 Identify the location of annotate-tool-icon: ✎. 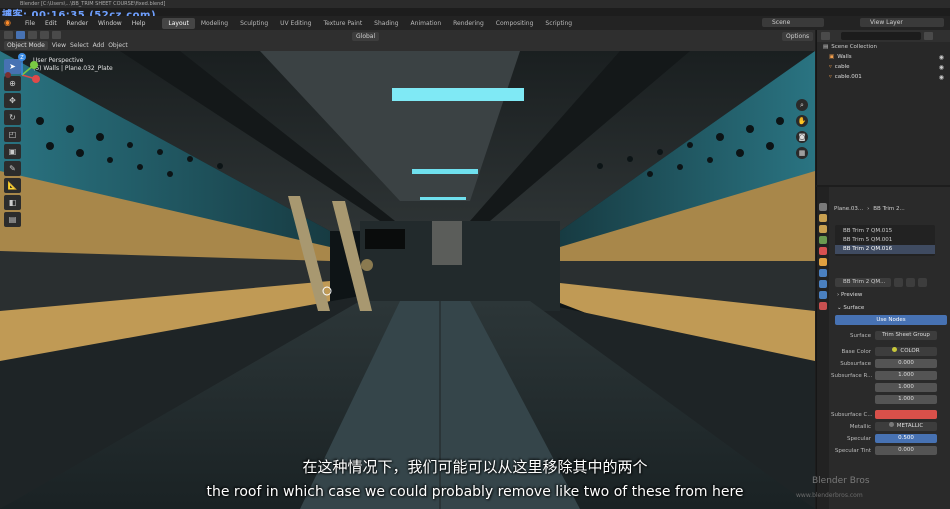
(12, 168).